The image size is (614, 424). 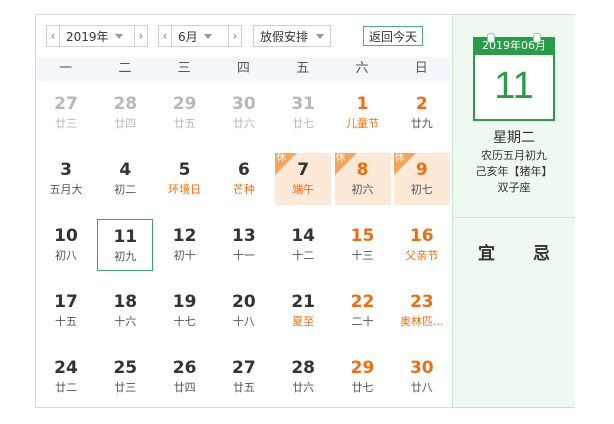 What do you see at coordinates (184, 321) in the screenshot?
I see `lunar-label: 十七` at bounding box center [184, 321].